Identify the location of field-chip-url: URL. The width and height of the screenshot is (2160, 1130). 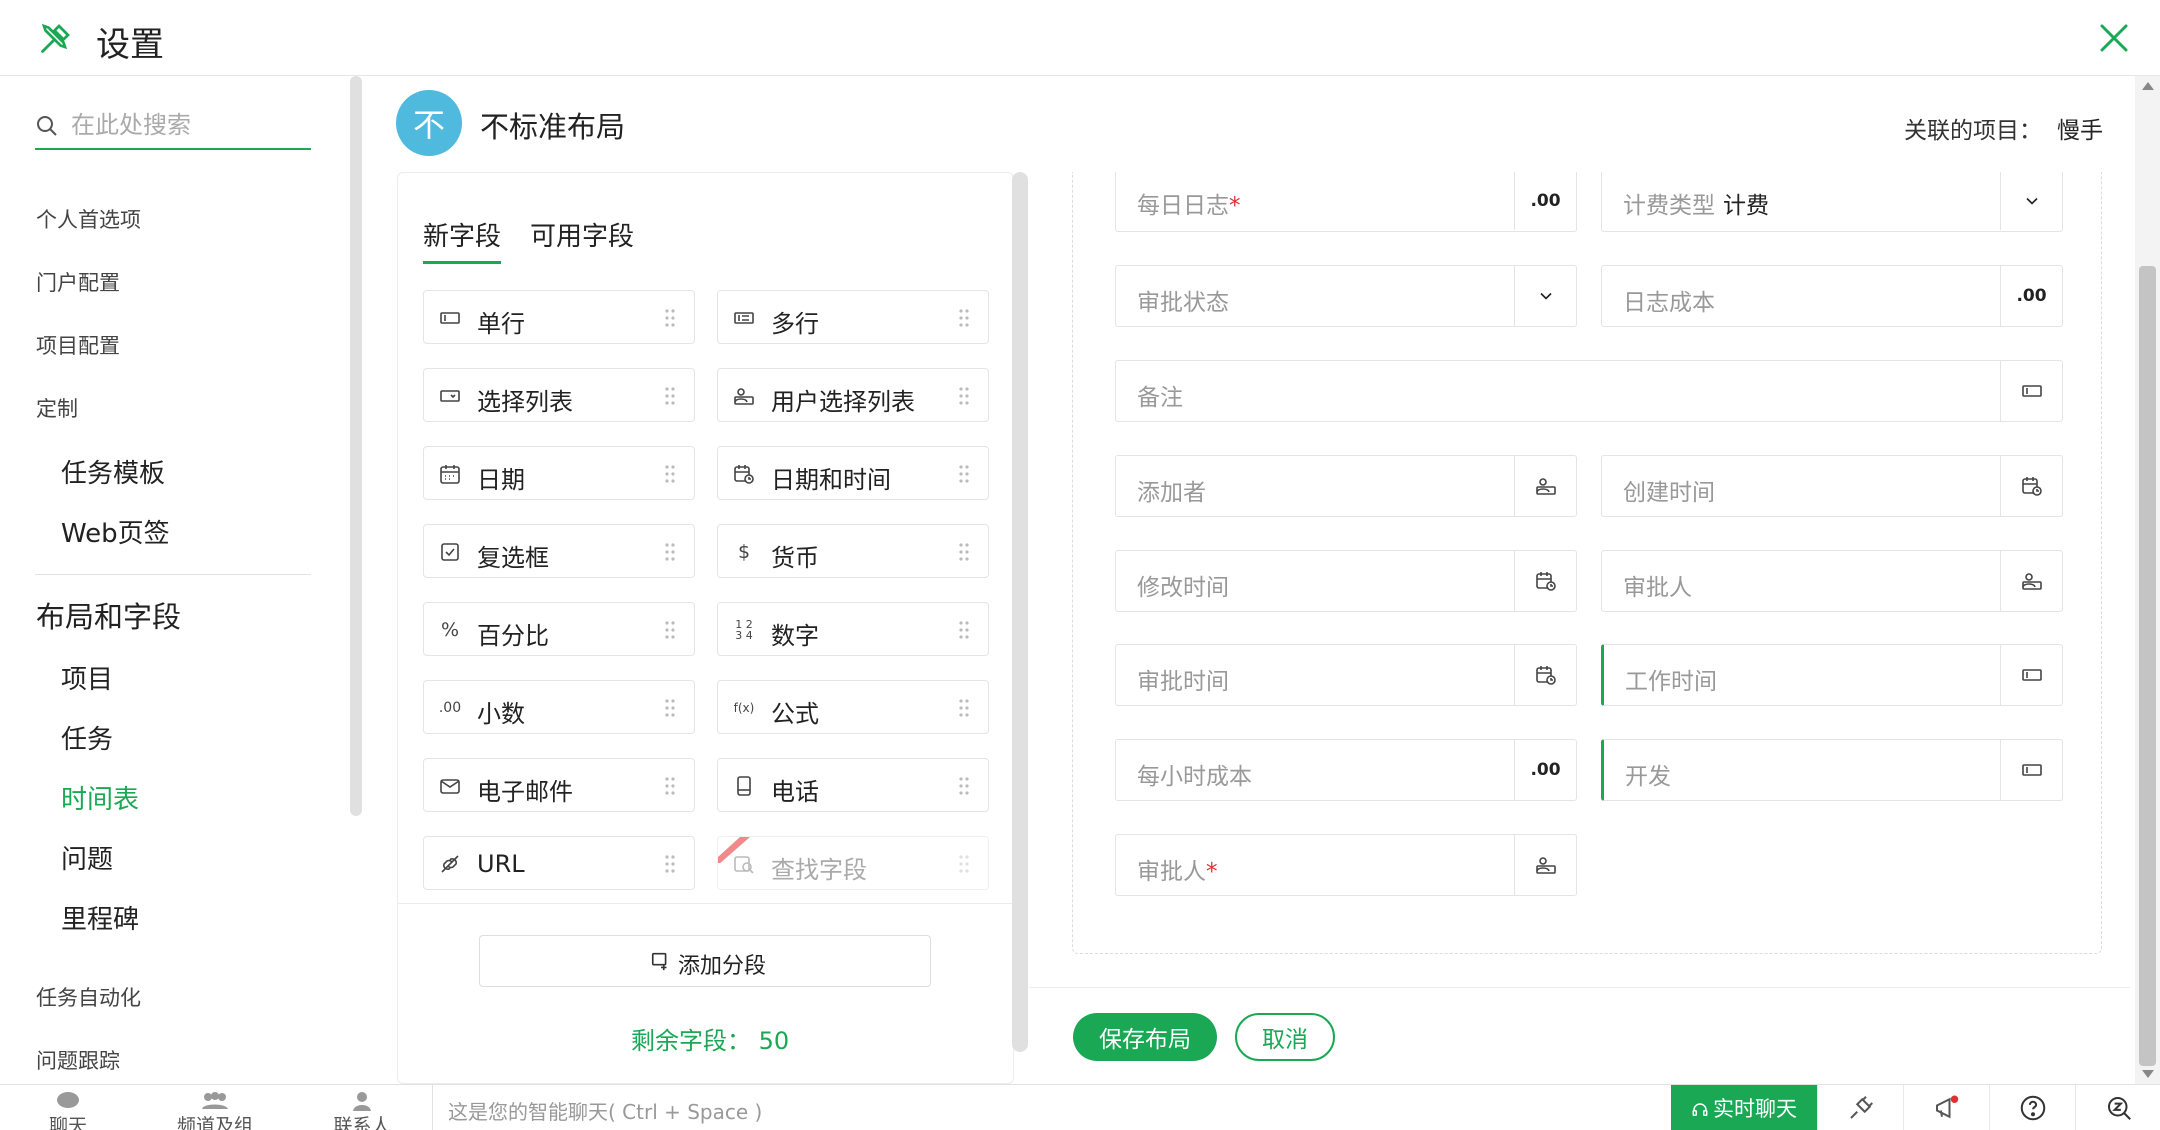
(559, 863).